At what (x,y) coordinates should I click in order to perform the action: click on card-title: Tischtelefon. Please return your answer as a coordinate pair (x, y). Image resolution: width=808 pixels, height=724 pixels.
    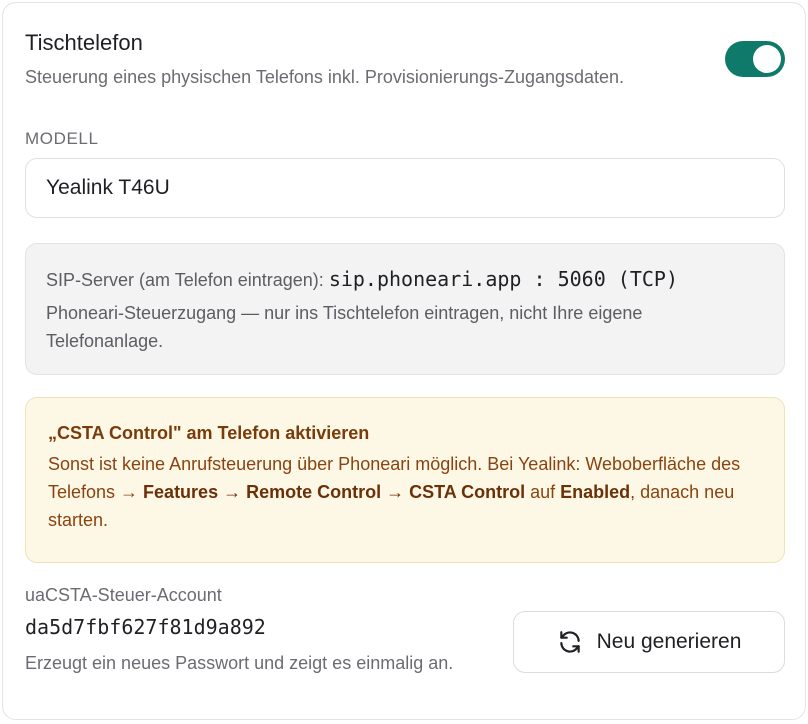
    Looking at the image, I should click on (84, 42).